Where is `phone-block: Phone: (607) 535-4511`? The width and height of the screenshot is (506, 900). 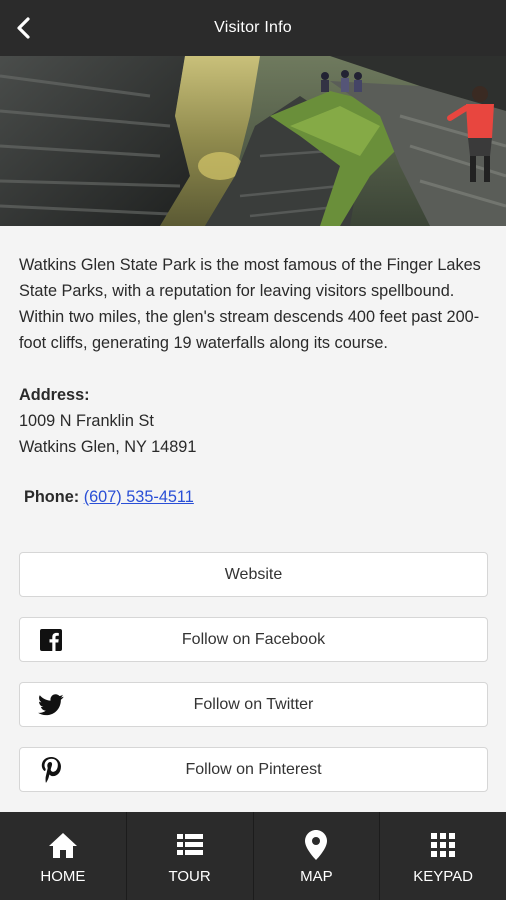 phone-block: Phone: (607) 535-4511 is located at coordinates (253, 497).